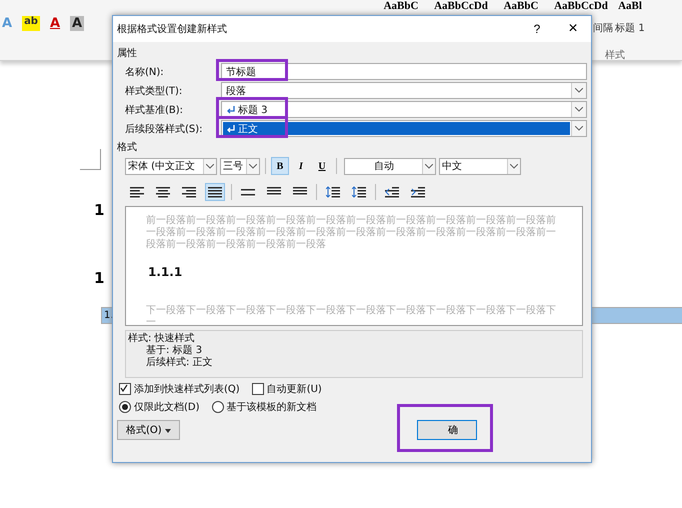 The image size is (682, 508). I want to click on next-paragraph-text: 下一段落下一段落下一段落下一段落下一段落下一段落下一段落下一段落下一段落下一段落下一, so click(351, 315).